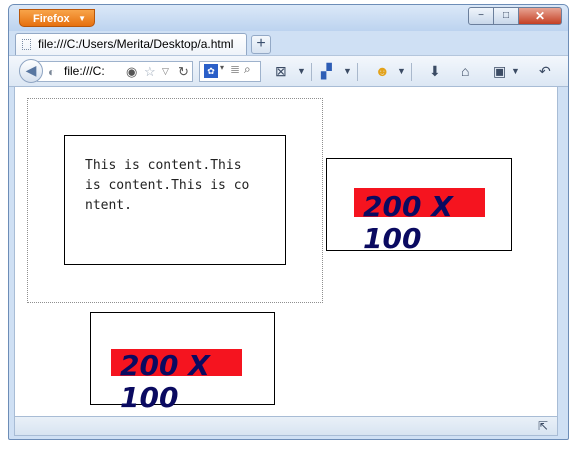 This screenshot has height=450, width=580. I want to click on addon-icon: ▞, so click(326, 71).